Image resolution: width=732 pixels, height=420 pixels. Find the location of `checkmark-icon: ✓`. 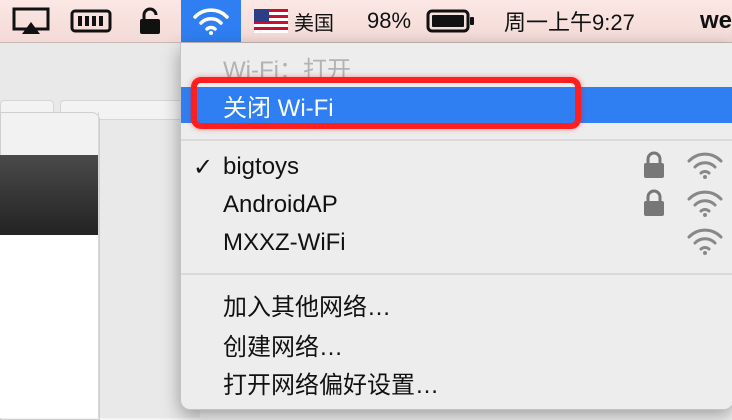

checkmark-icon: ✓ is located at coordinates (203, 167).